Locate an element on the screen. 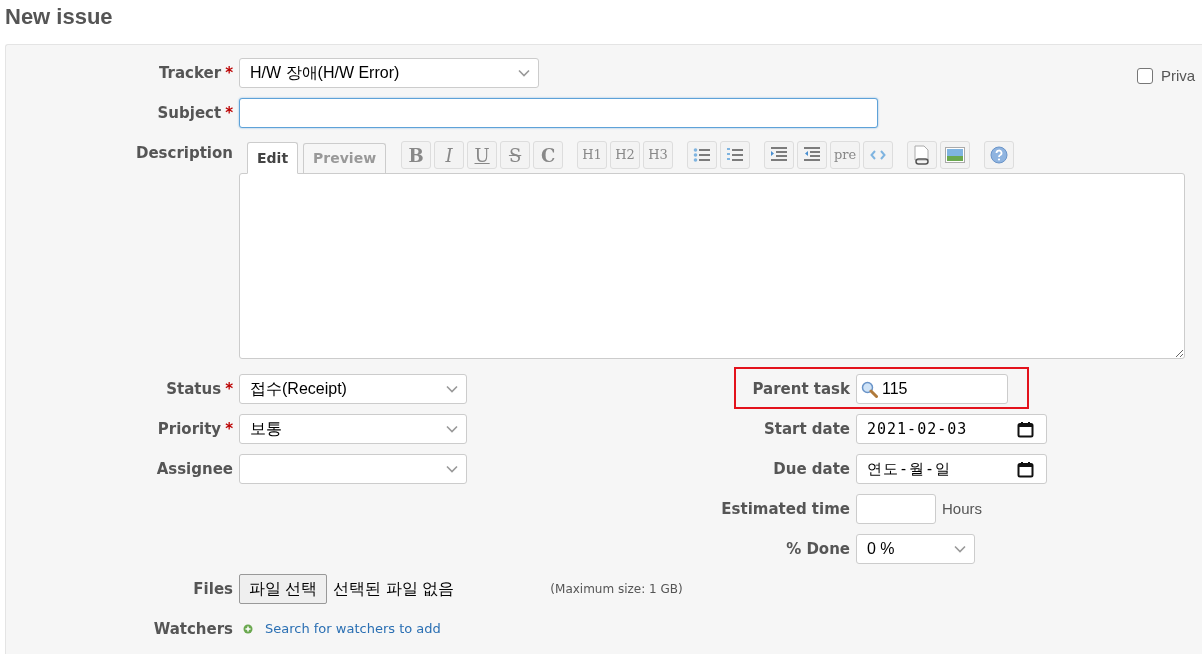 The image size is (1202, 654). indent-icon is located at coordinates (779, 155).